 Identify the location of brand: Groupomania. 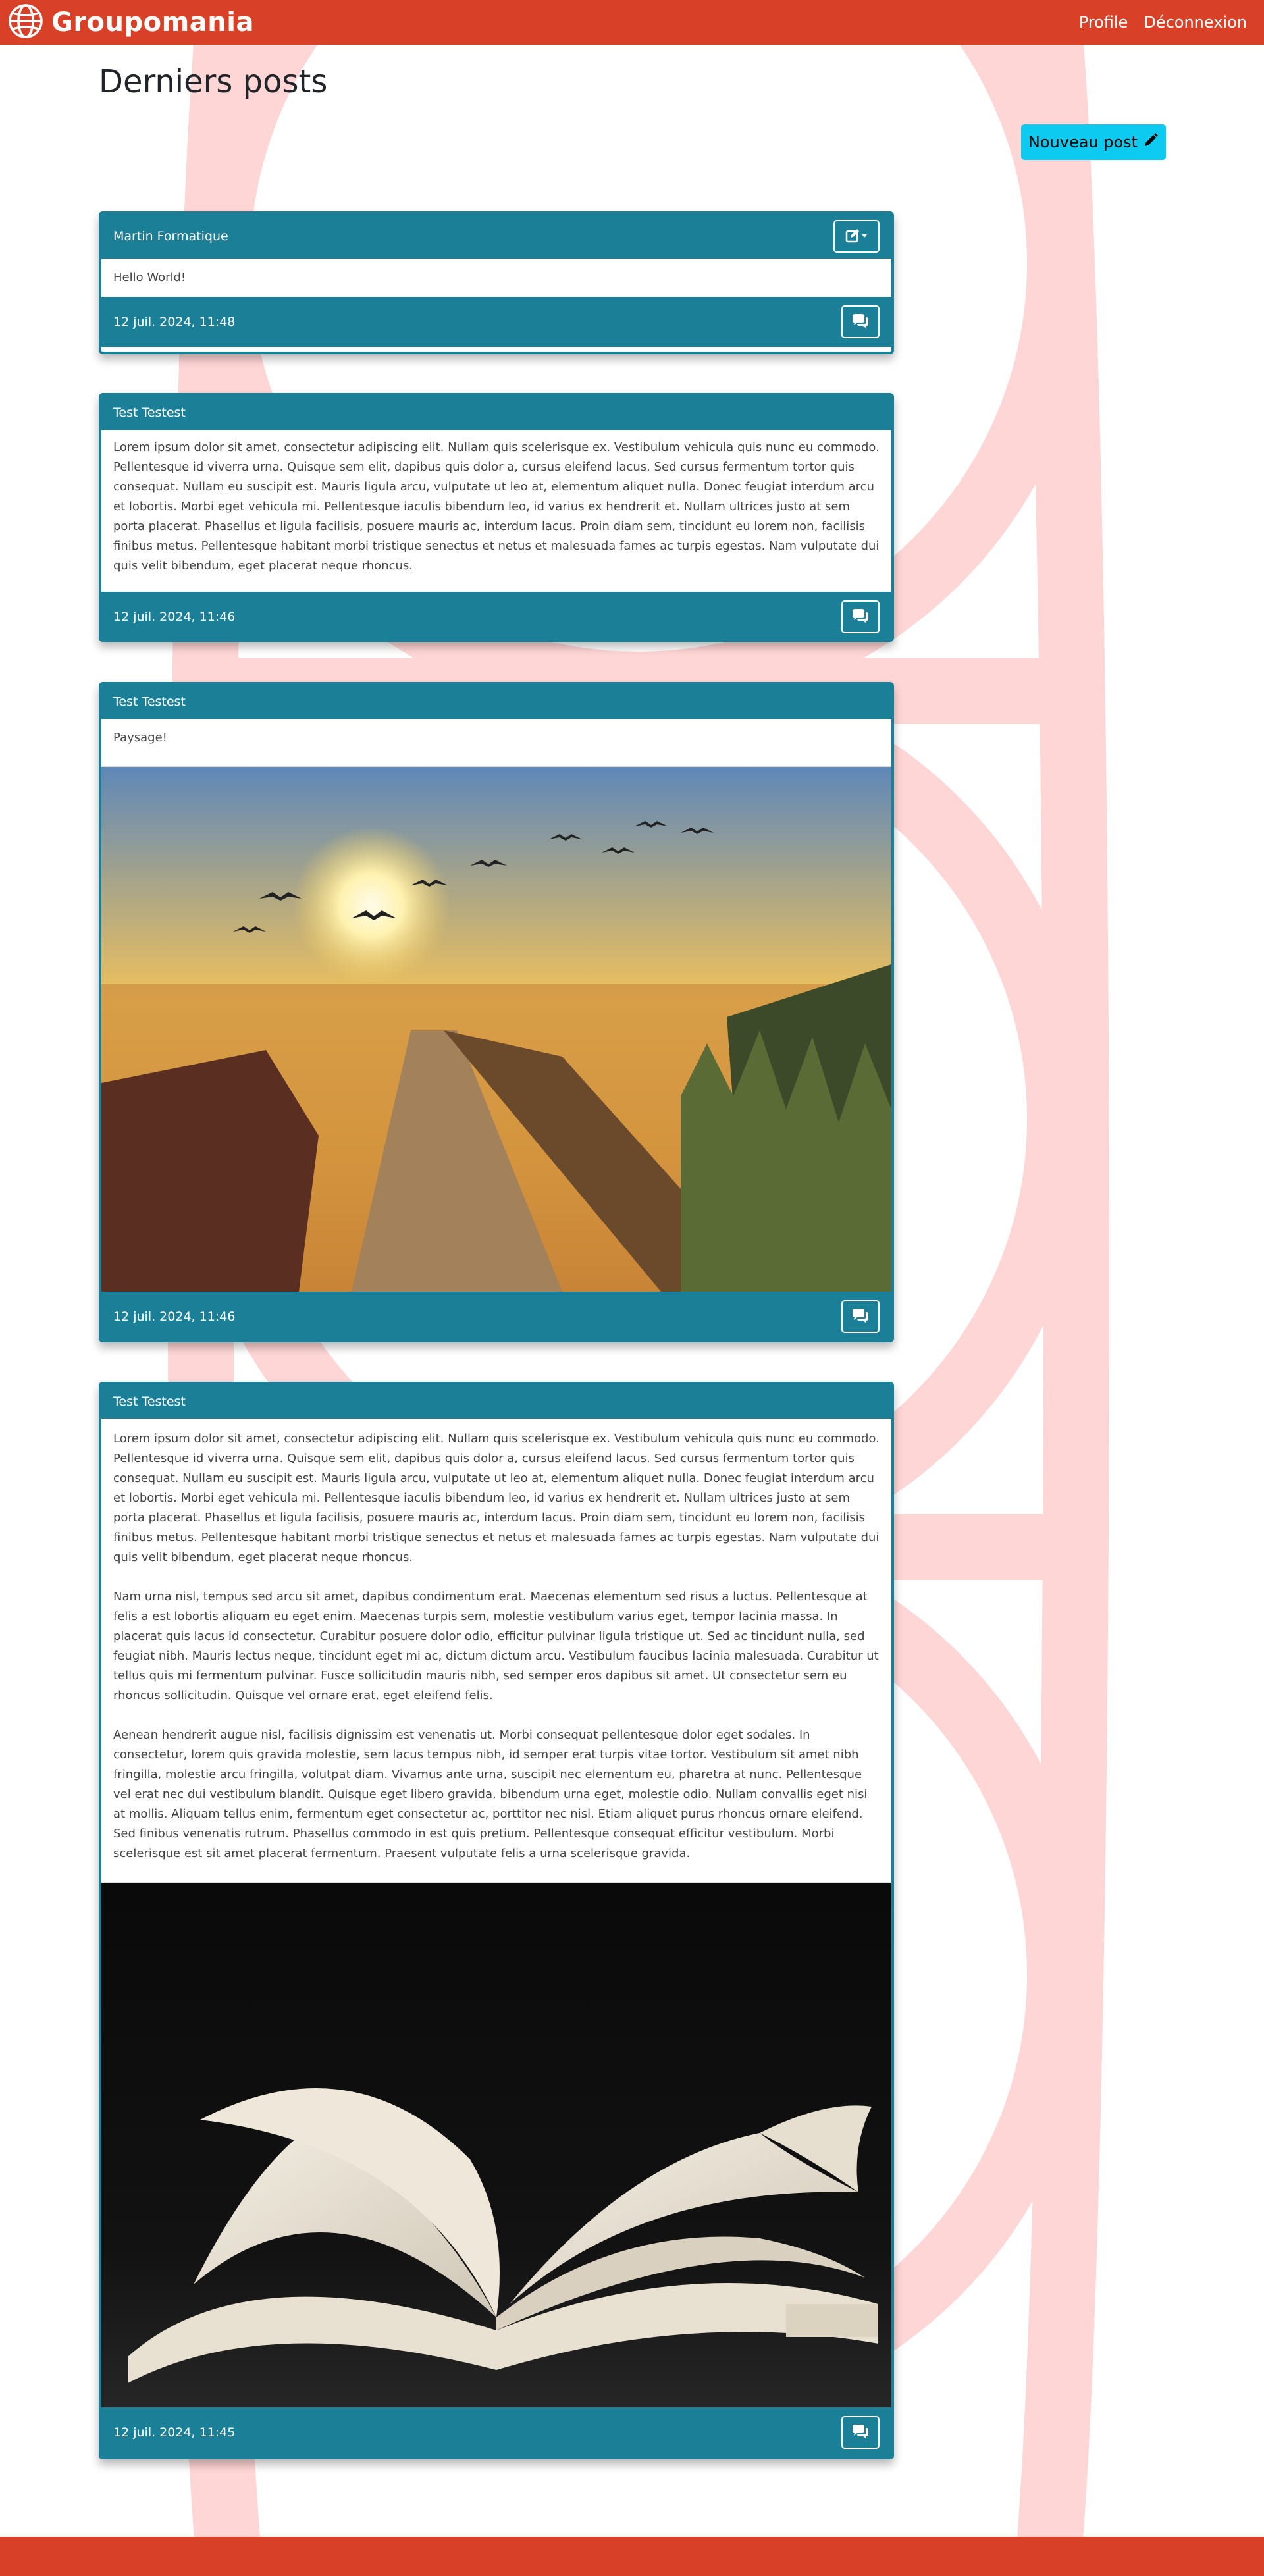
(131, 22).